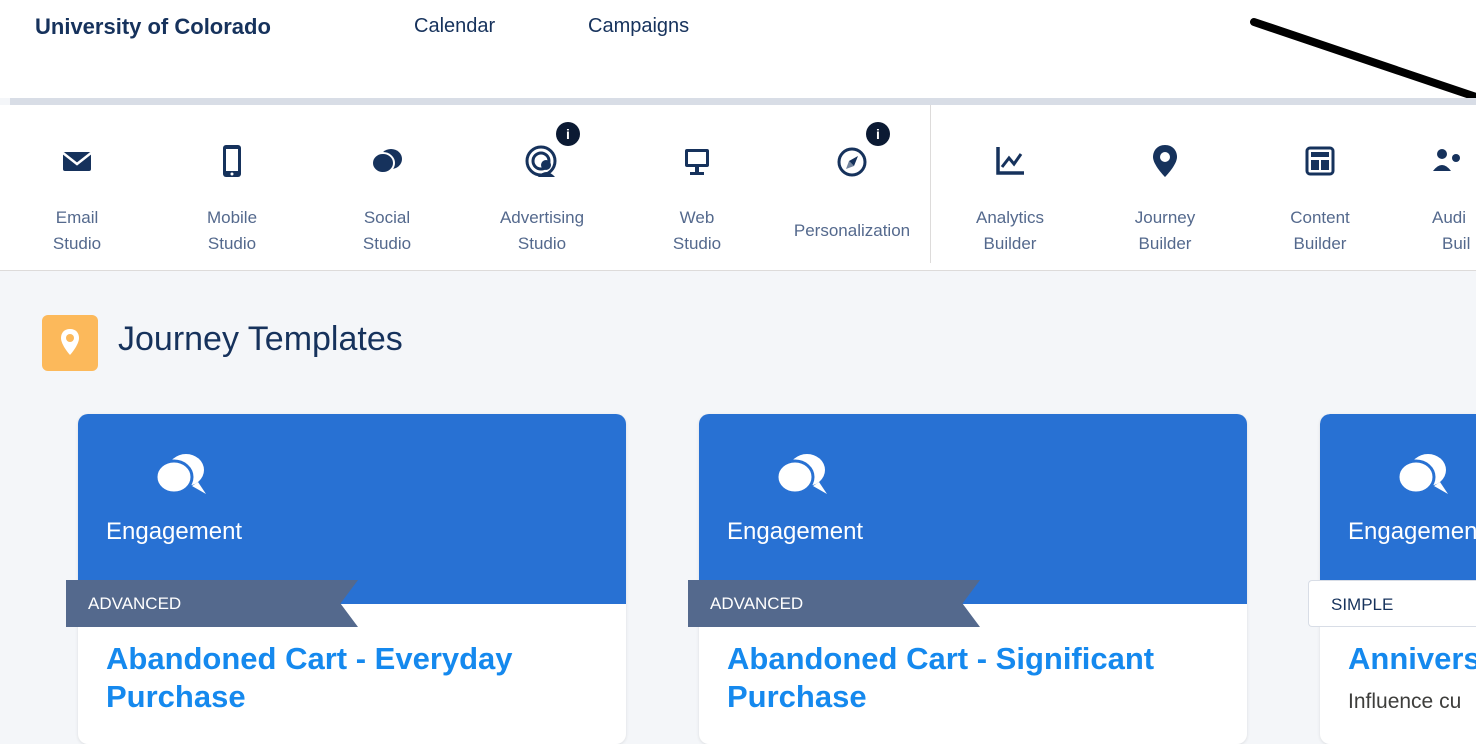 The height and width of the screenshot is (744, 1476). Describe the element at coordinates (743, 101) in the screenshot. I see `header-separator` at that location.